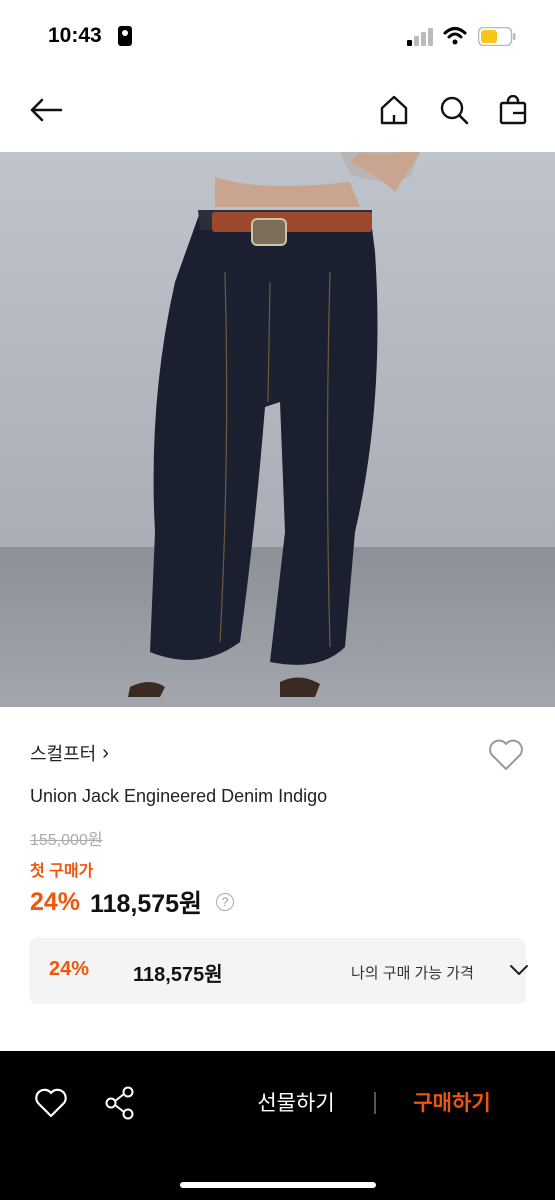  Describe the element at coordinates (66, 840) in the screenshot. I see `original-price: 155,000원` at that location.